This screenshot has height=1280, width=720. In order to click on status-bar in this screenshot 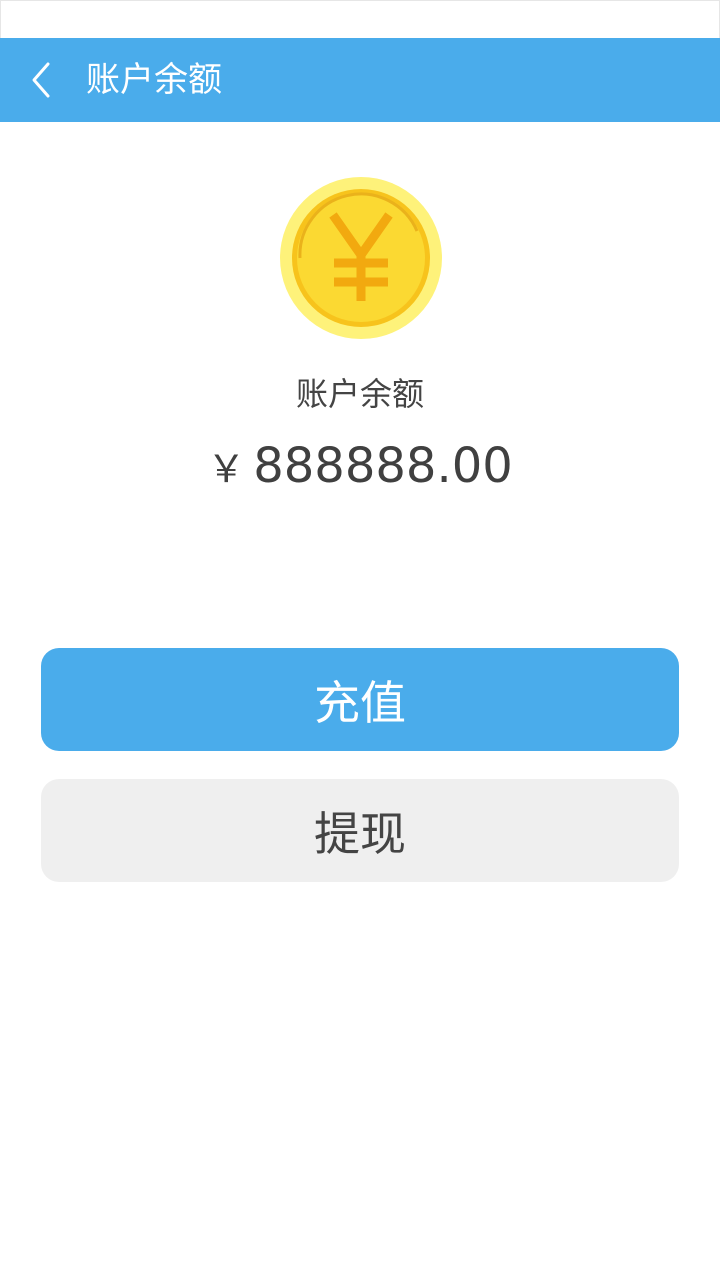, I will do `click(360, 19)`.